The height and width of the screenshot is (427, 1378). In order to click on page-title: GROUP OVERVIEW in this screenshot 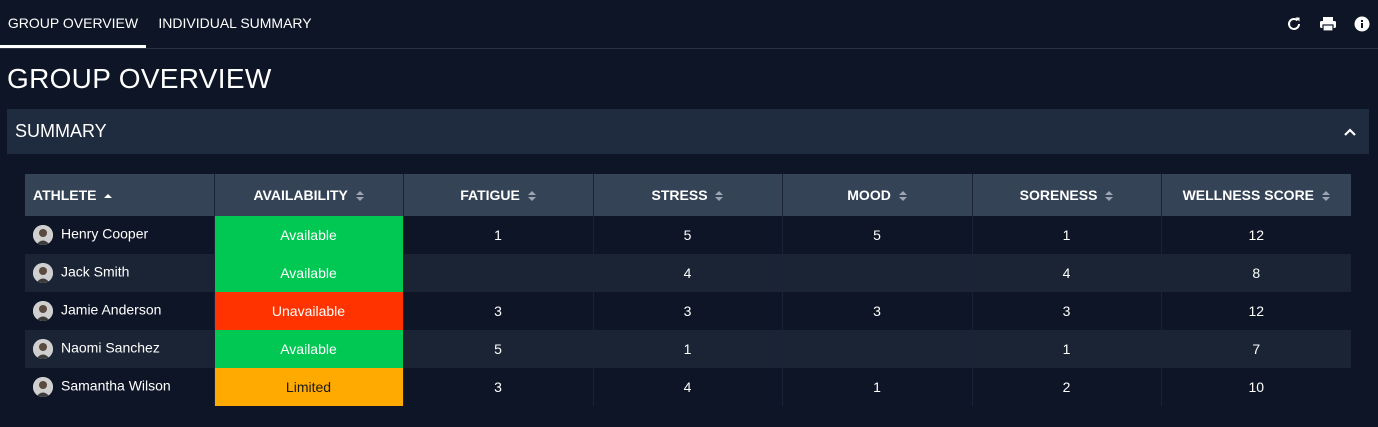, I will do `click(139, 78)`.